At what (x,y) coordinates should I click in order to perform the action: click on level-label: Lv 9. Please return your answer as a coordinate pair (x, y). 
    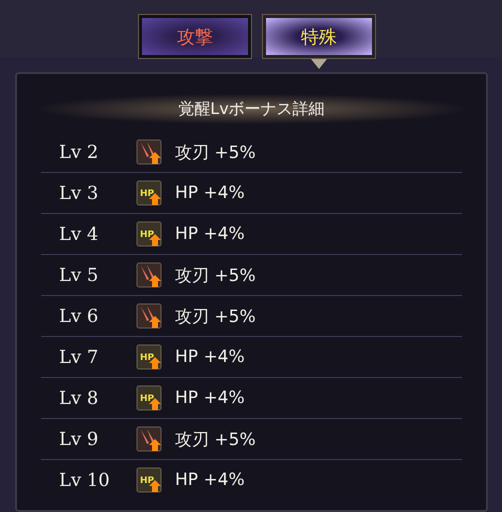
    Looking at the image, I should click on (79, 439).